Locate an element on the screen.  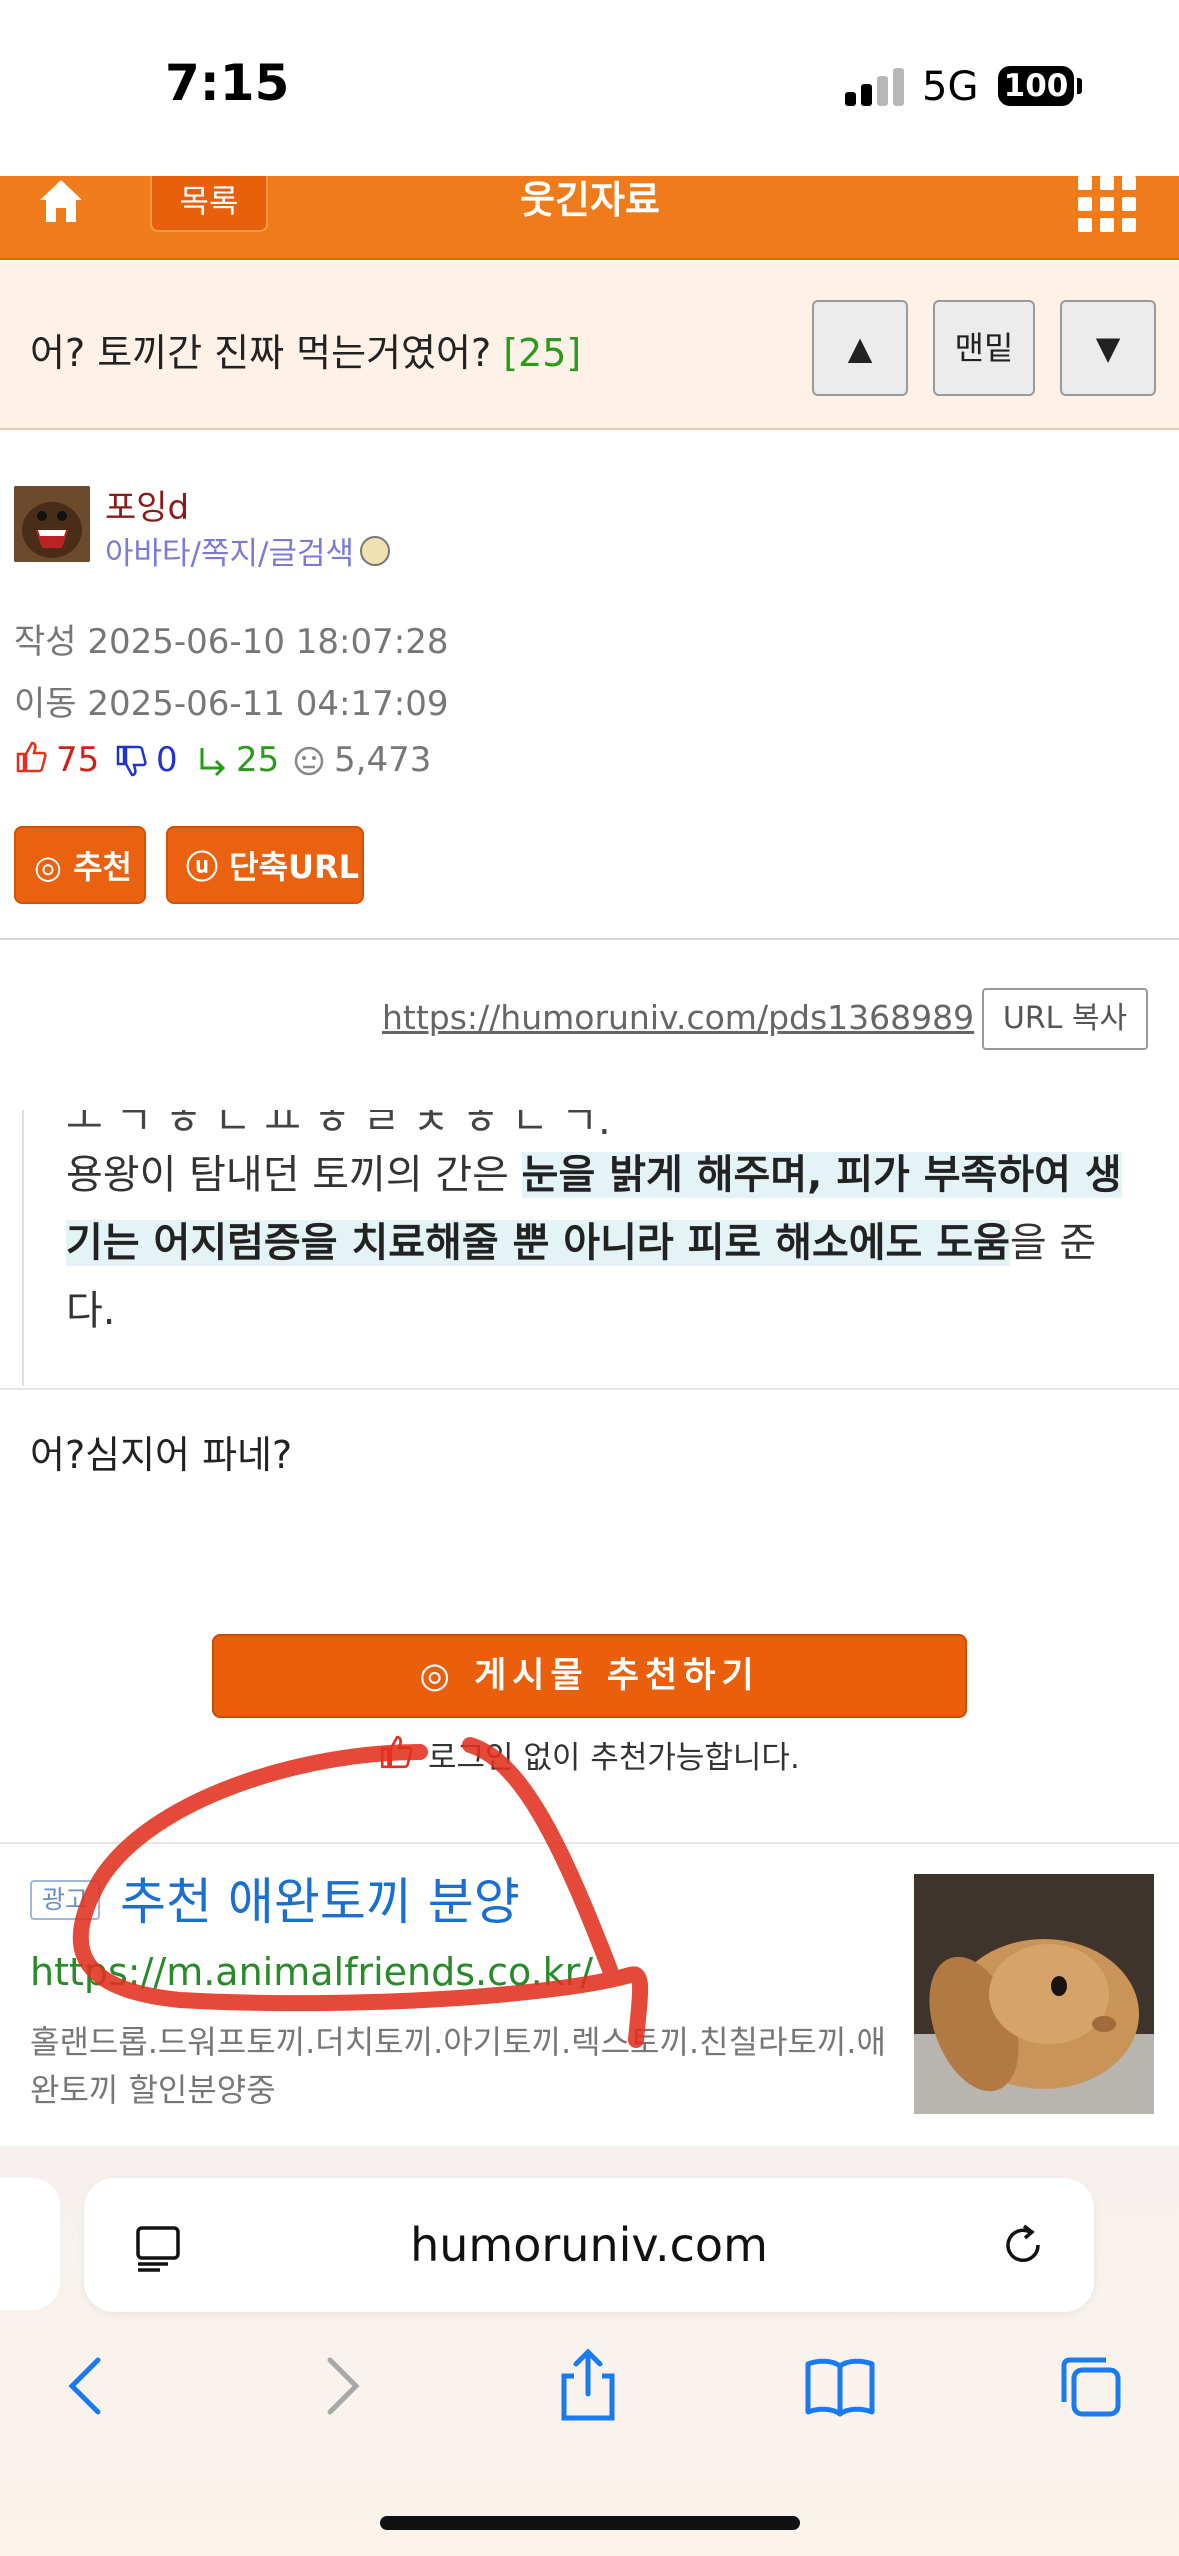
quote-line-2-plain: 을 준 is located at coordinates (1053, 1243).